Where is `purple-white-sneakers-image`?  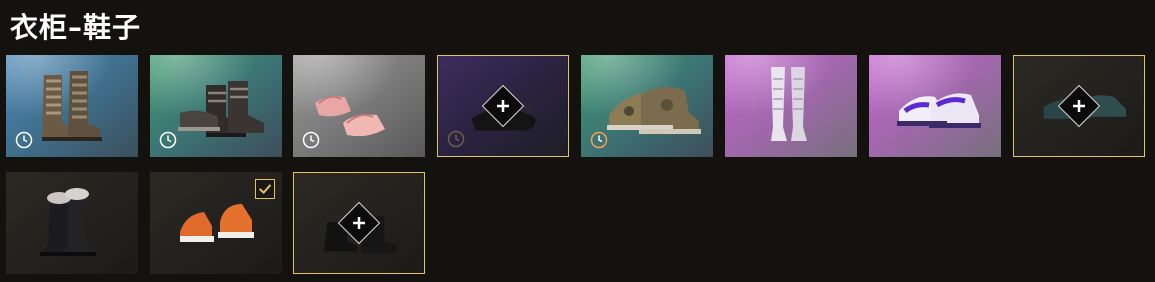 purple-white-sneakers-image is located at coordinates (935, 106).